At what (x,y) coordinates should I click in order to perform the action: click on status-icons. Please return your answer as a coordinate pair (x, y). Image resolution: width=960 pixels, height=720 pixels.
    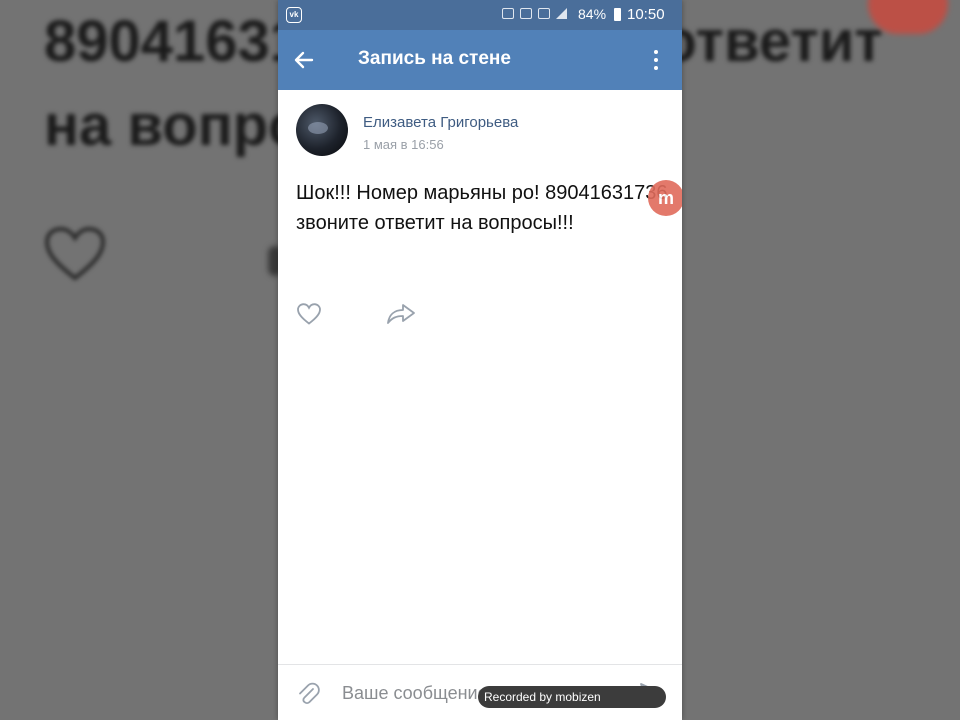
    Looking at the image, I should click on (534, 13).